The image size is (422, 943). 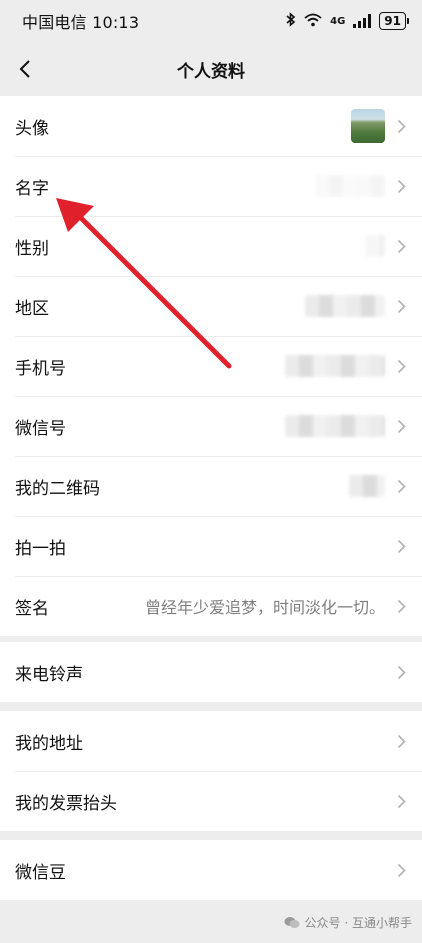 What do you see at coordinates (40, 428) in the screenshot?
I see `row-label: 微信号` at bounding box center [40, 428].